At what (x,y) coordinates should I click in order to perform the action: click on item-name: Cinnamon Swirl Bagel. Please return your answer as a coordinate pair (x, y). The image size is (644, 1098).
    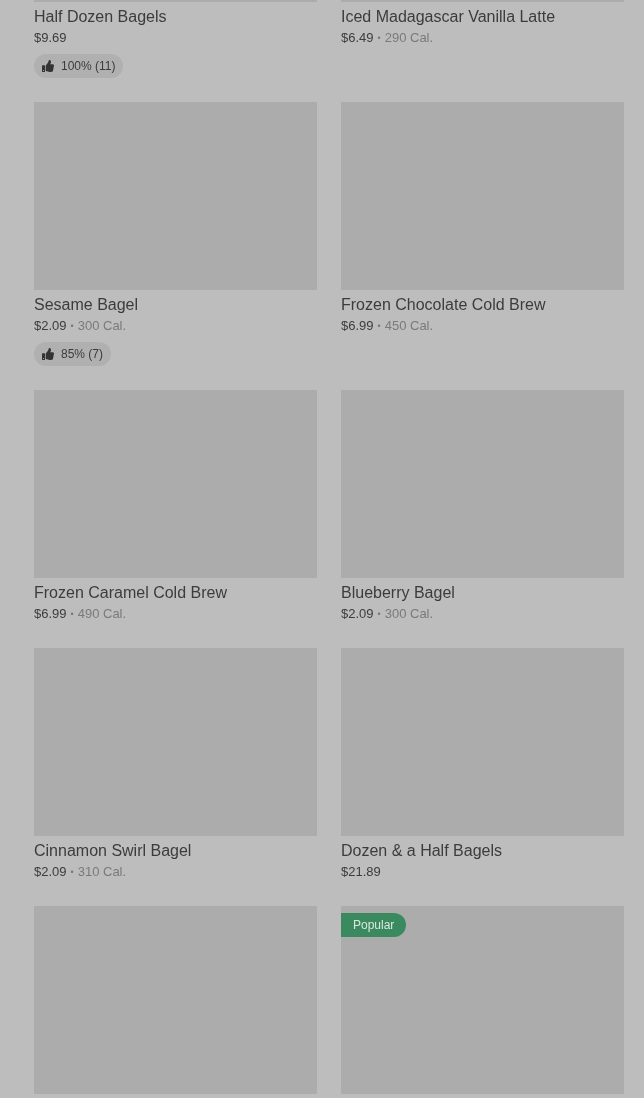
    Looking at the image, I should click on (175, 851).